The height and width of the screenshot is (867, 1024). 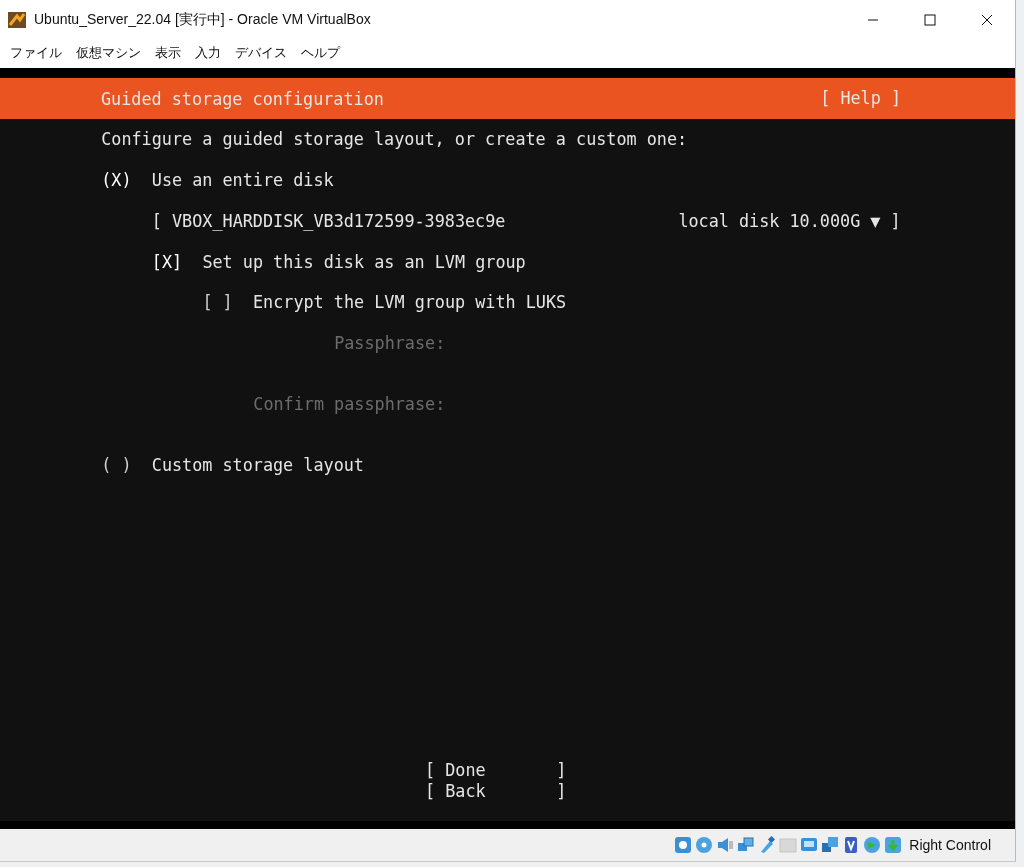 What do you see at coordinates (262, 54) in the screenshot?
I see `menu-item: デバイス` at bounding box center [262, 54].